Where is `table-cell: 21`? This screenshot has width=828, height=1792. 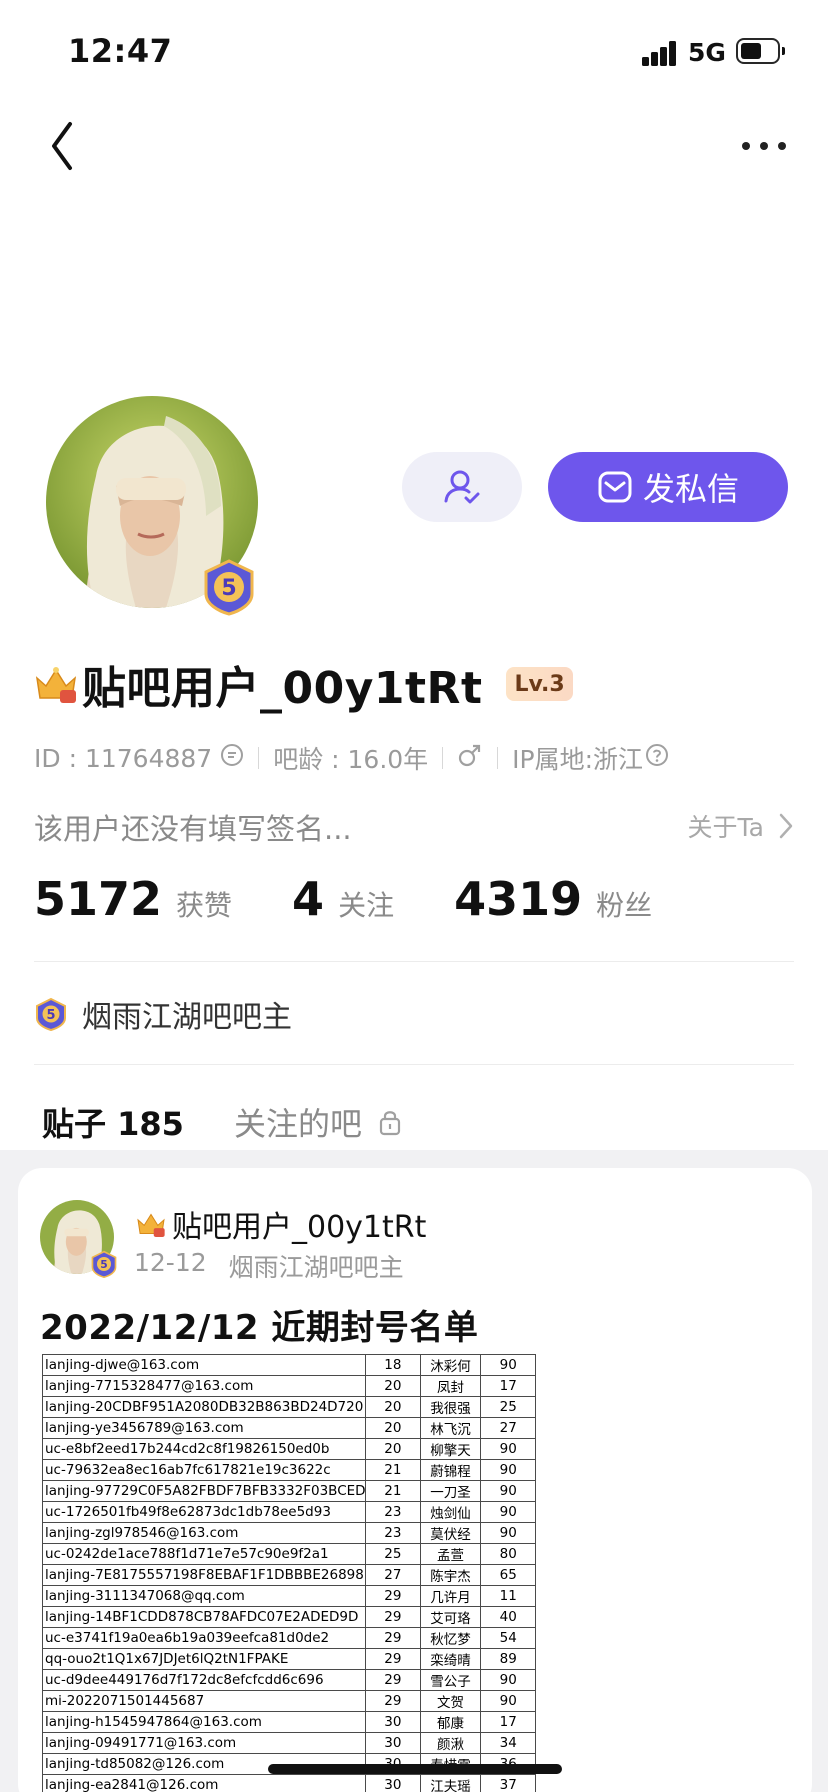
table-cell: 21 is located at coordinates (393, 1491).